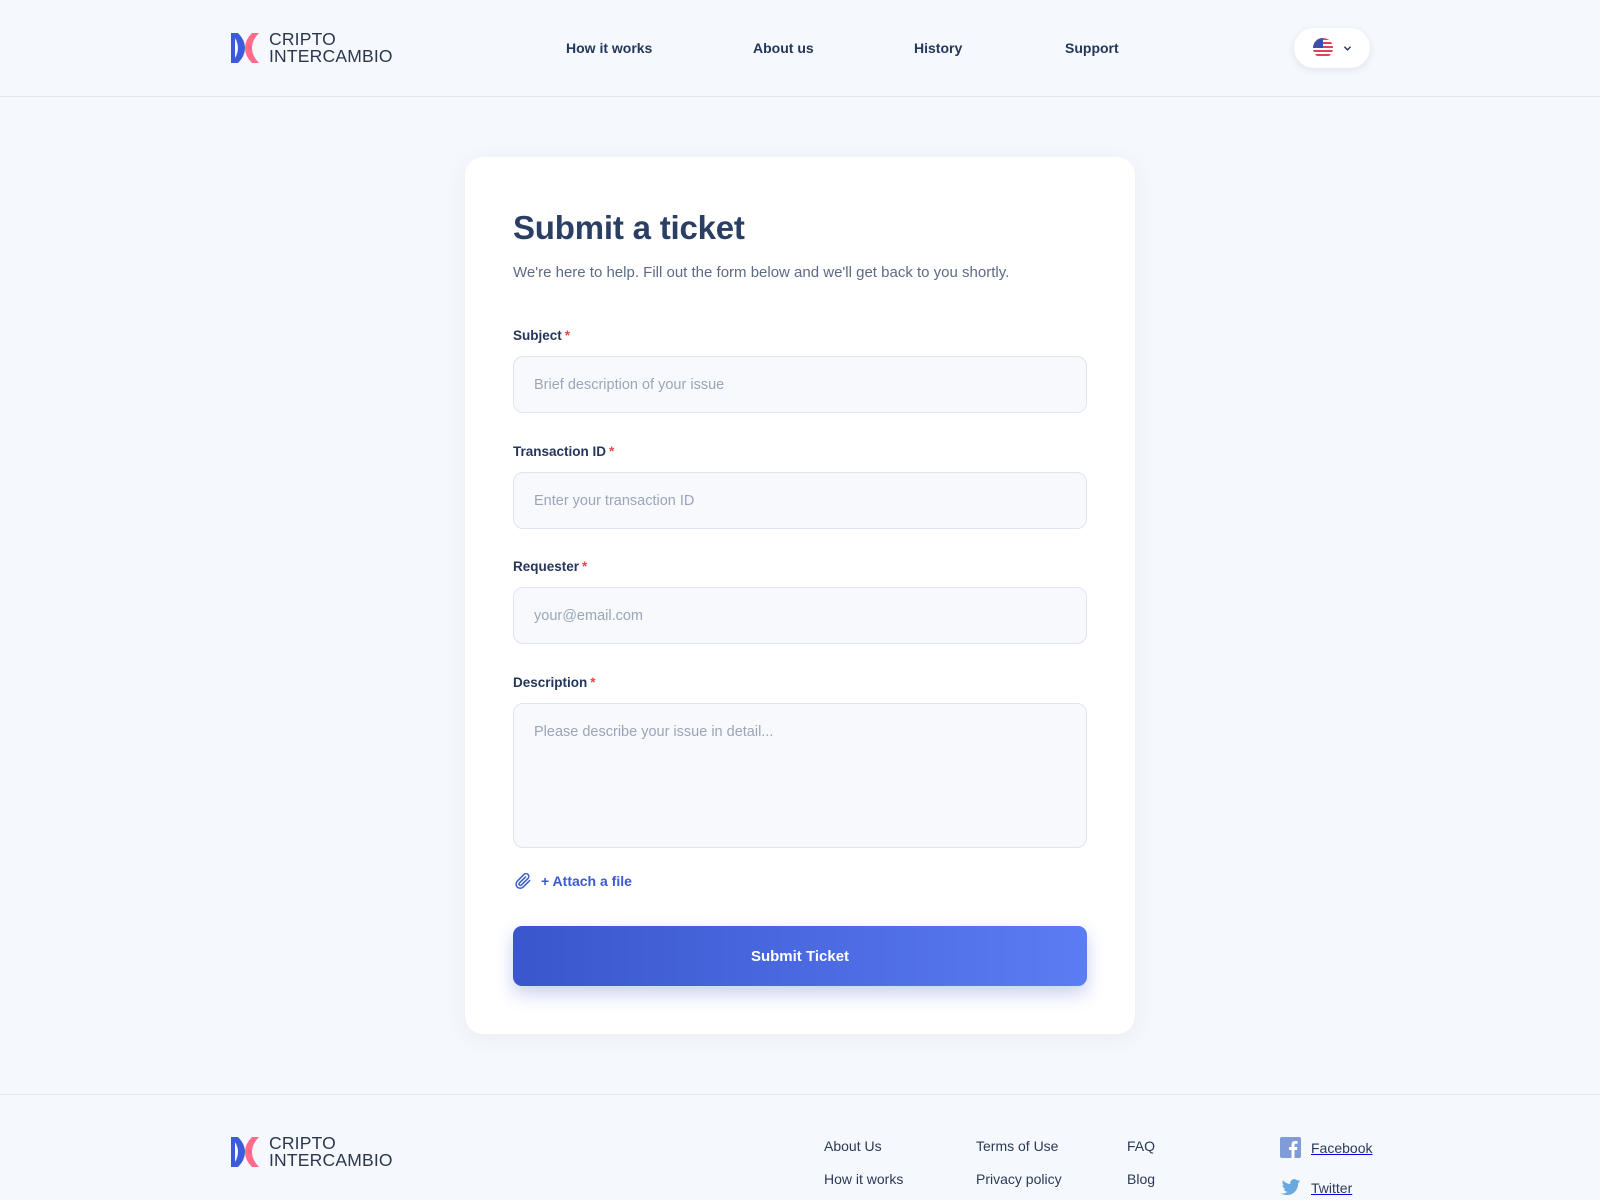 The height and width of the screenshot is (1200, 1600). What do you see at coordinates (800, 775) in the screenshot?
I see `description-textarea` at bounding box center [800, 775].